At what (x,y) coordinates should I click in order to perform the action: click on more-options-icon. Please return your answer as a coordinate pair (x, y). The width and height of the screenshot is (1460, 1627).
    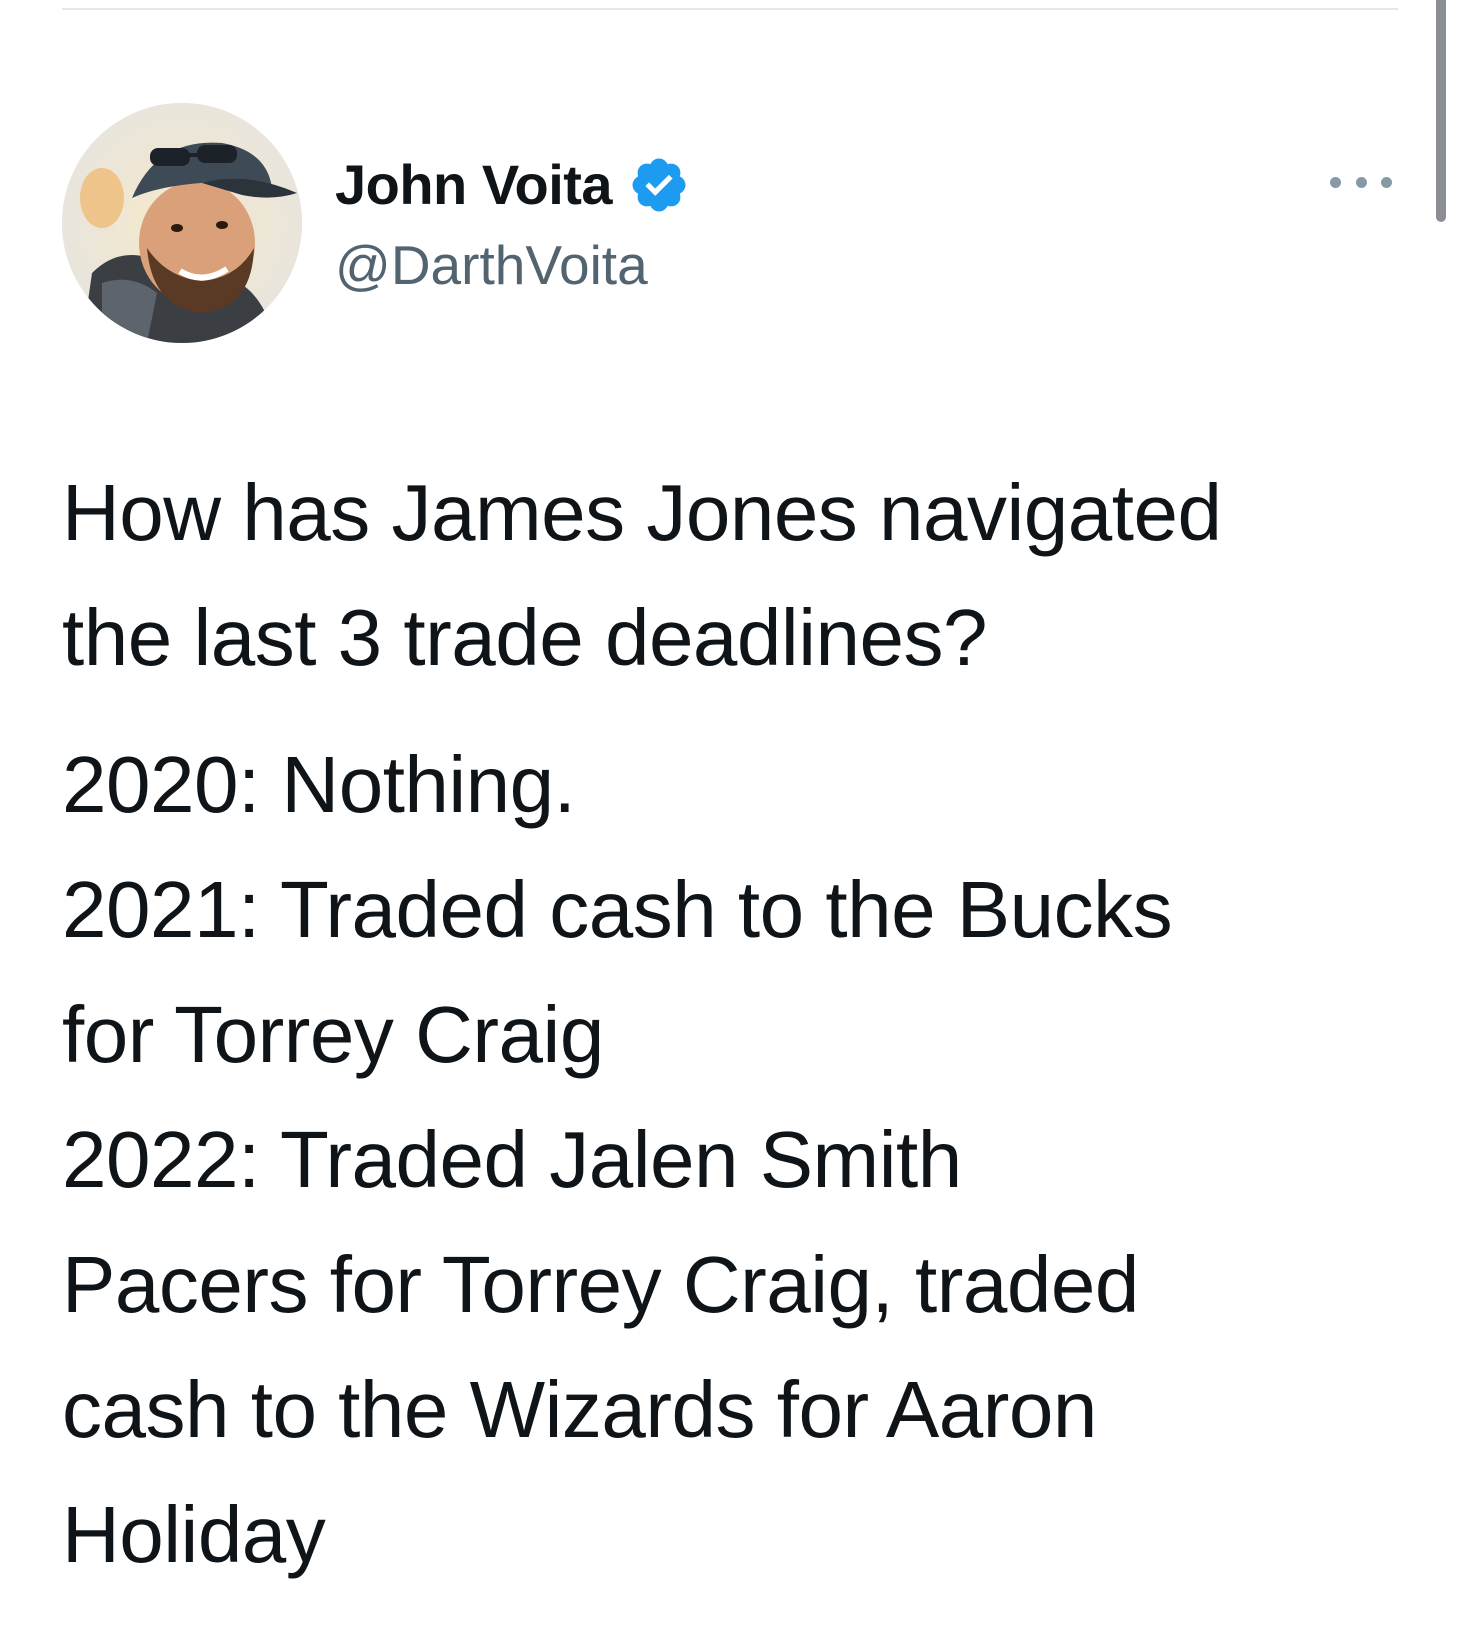
    Looking at the image, I should click on (1361, 182).